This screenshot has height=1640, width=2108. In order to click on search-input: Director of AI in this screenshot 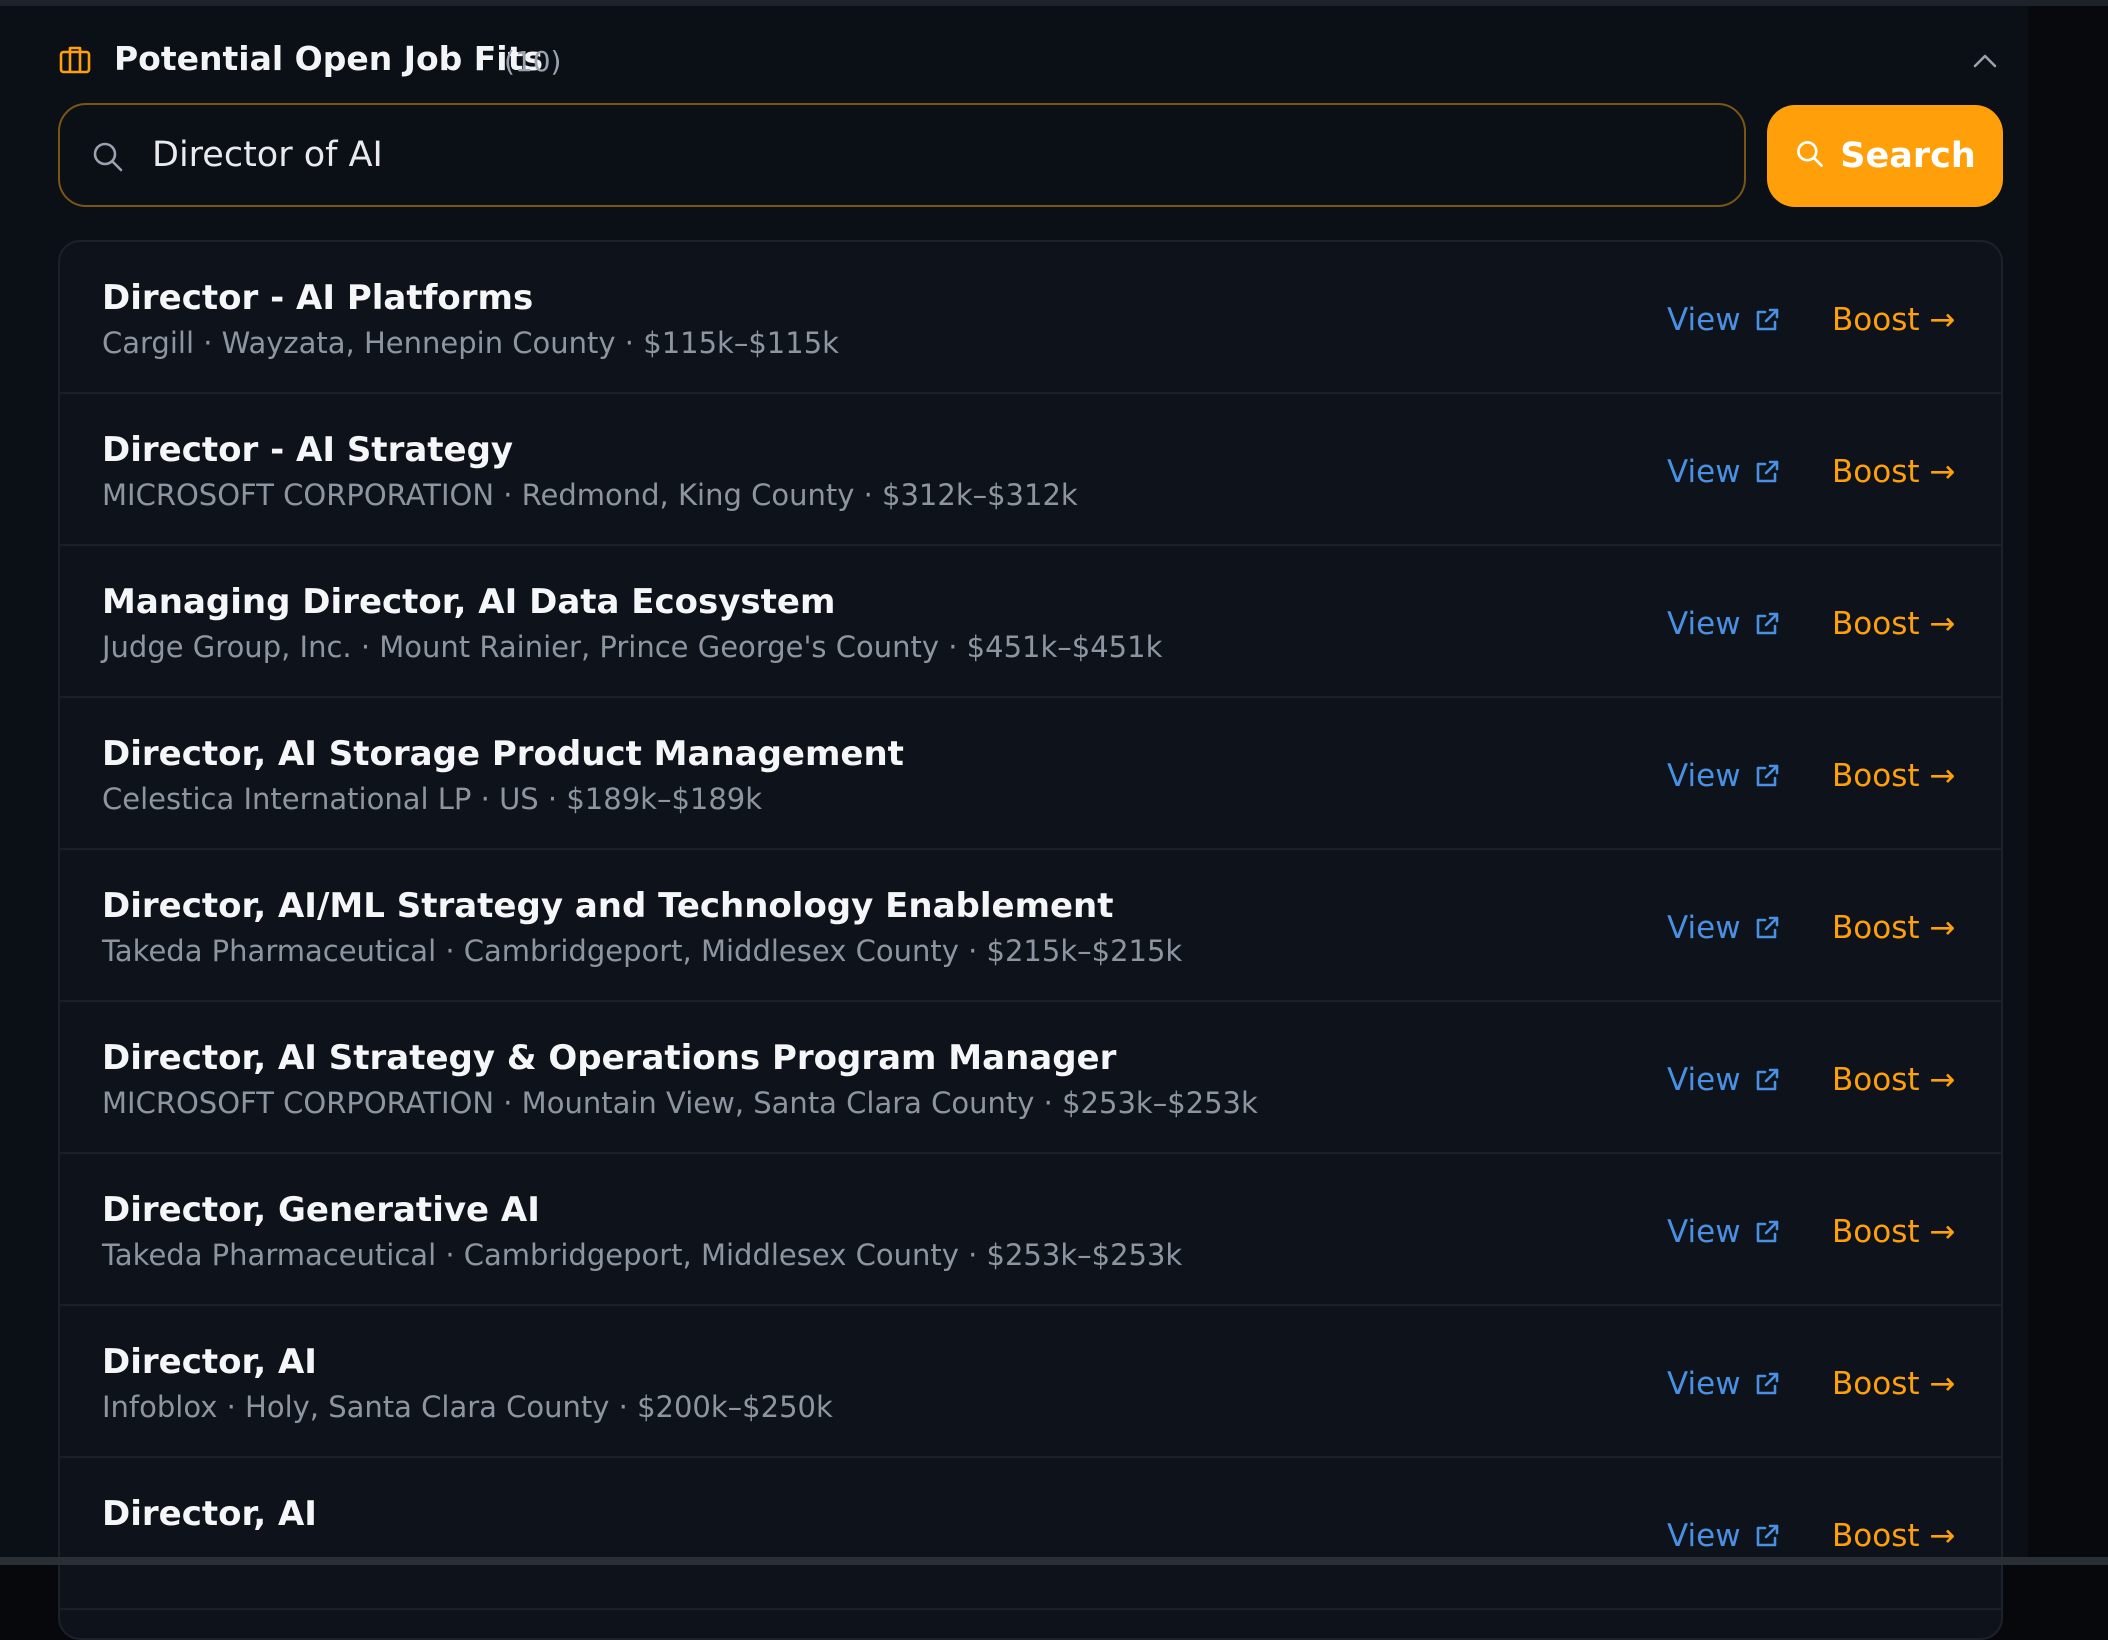, I will do `click(902, 155)`.